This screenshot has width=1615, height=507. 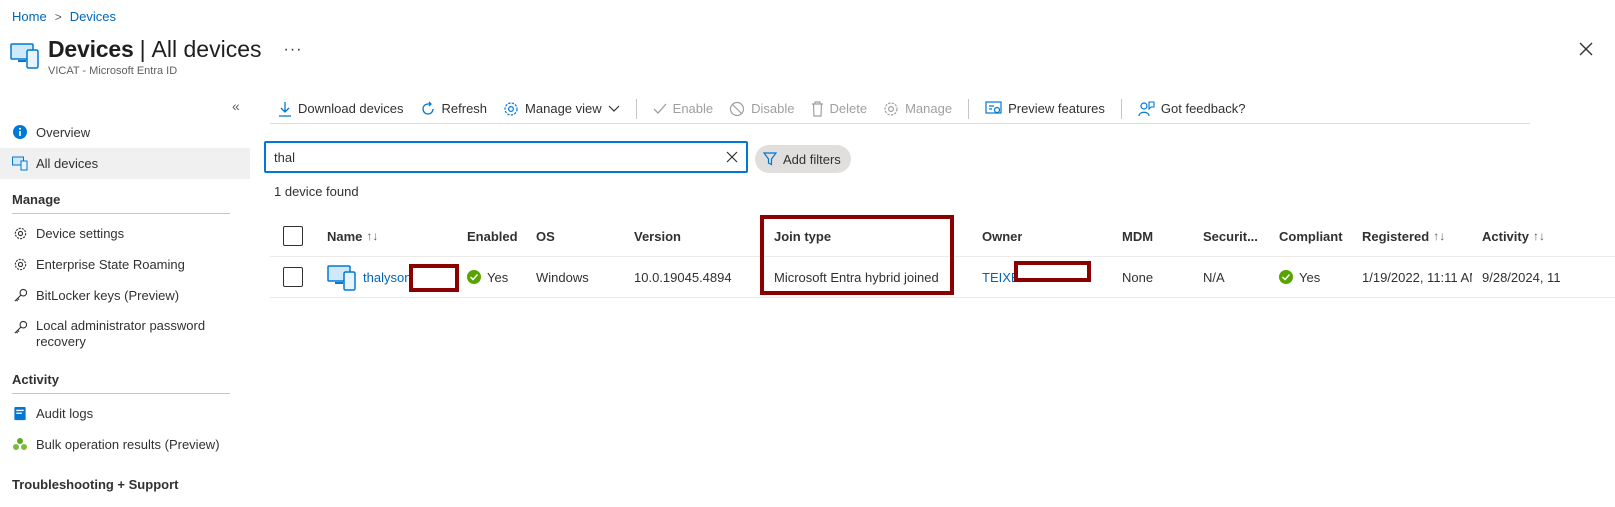 I want to click on refresh-button: Refresh, so click(x=454, y=109).